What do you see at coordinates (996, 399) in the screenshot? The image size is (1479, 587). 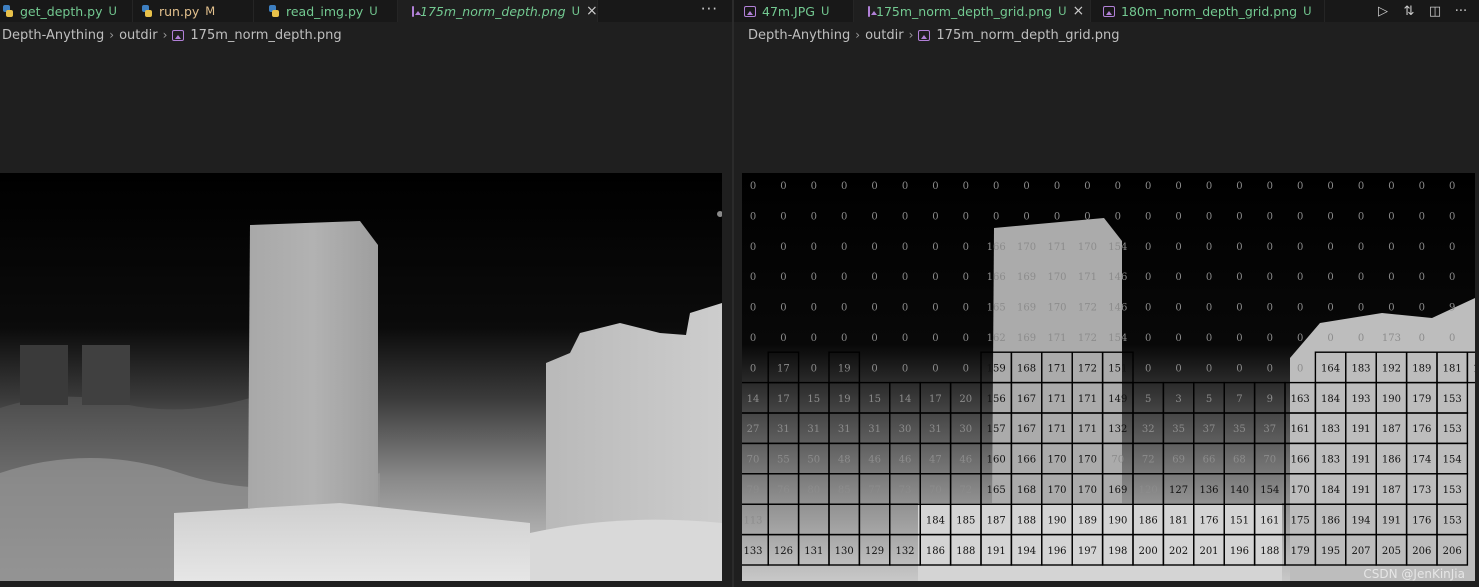 I see `grid-value-label: 156` at bounding box center [996, 399].